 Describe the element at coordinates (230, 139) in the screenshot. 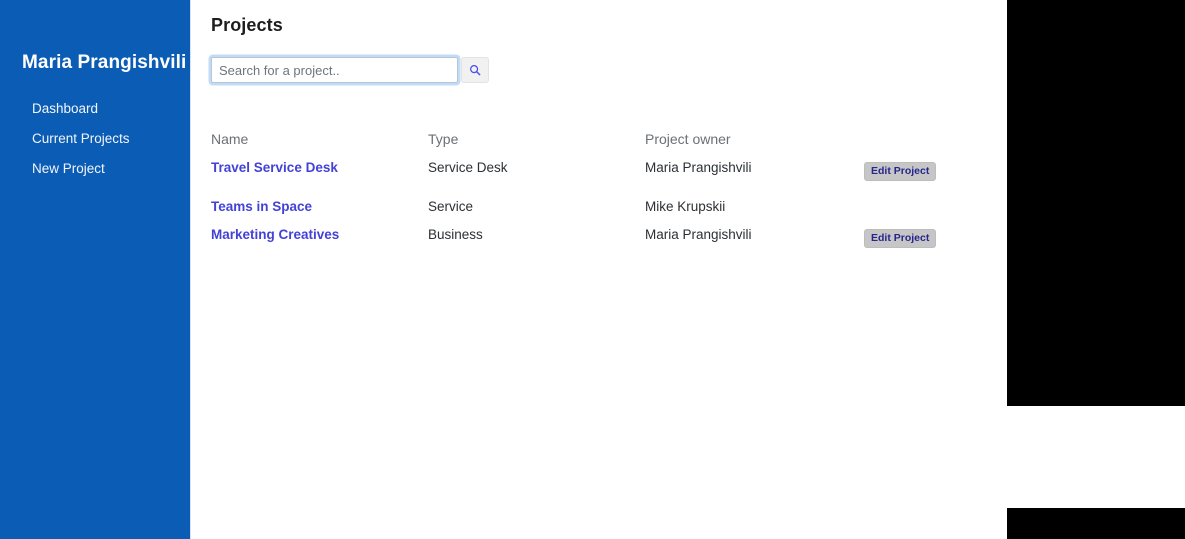

I see `column-header-name: Name` at that location.